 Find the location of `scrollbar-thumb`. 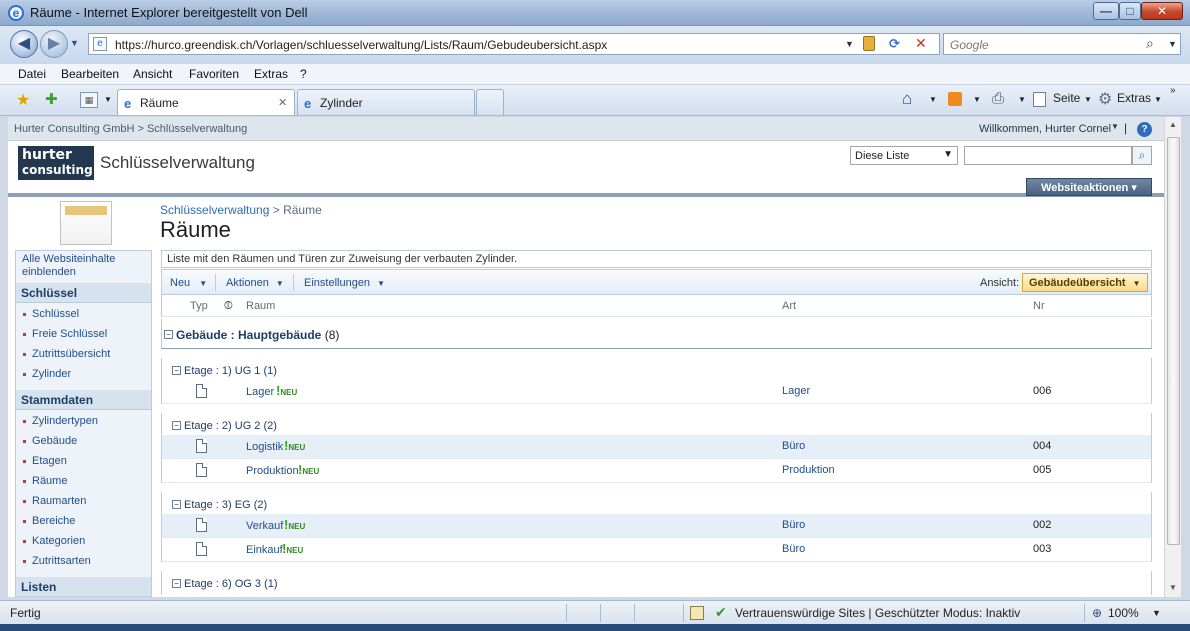

scrollbar-thumb is located at coordinates (1173, 341).